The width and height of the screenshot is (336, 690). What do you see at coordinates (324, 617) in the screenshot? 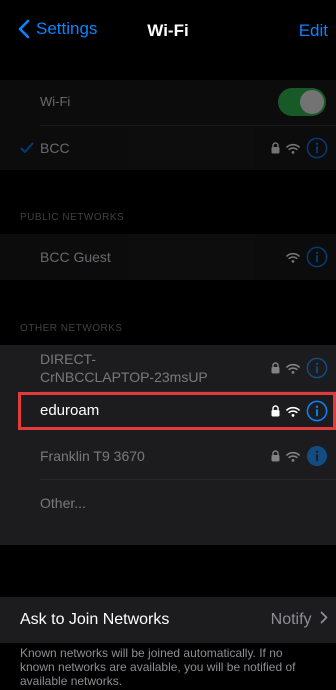
I see `chevron-right-icon` at bounding box center [324, 617].